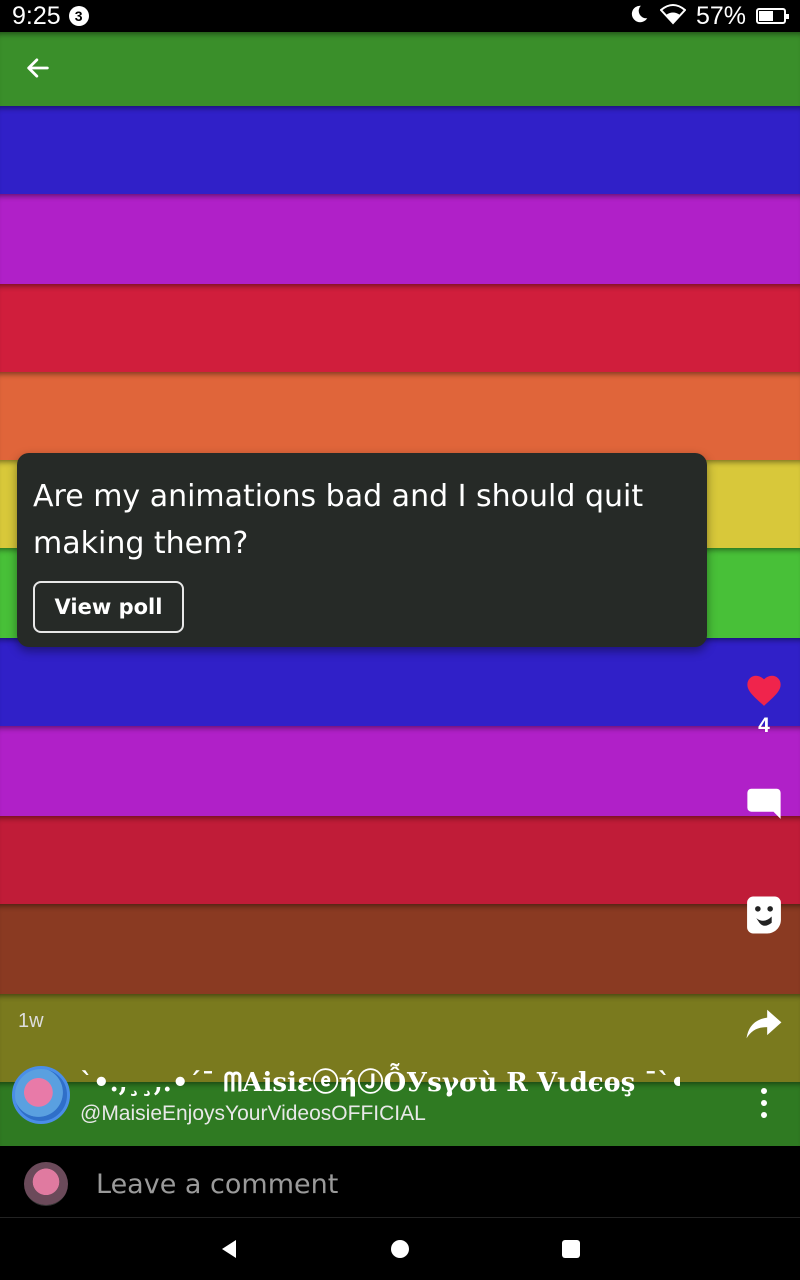  What do you see at coordinates (766, 16) in the screenshot?
I see `battery-level-fill` at bounding box center [766, 16].